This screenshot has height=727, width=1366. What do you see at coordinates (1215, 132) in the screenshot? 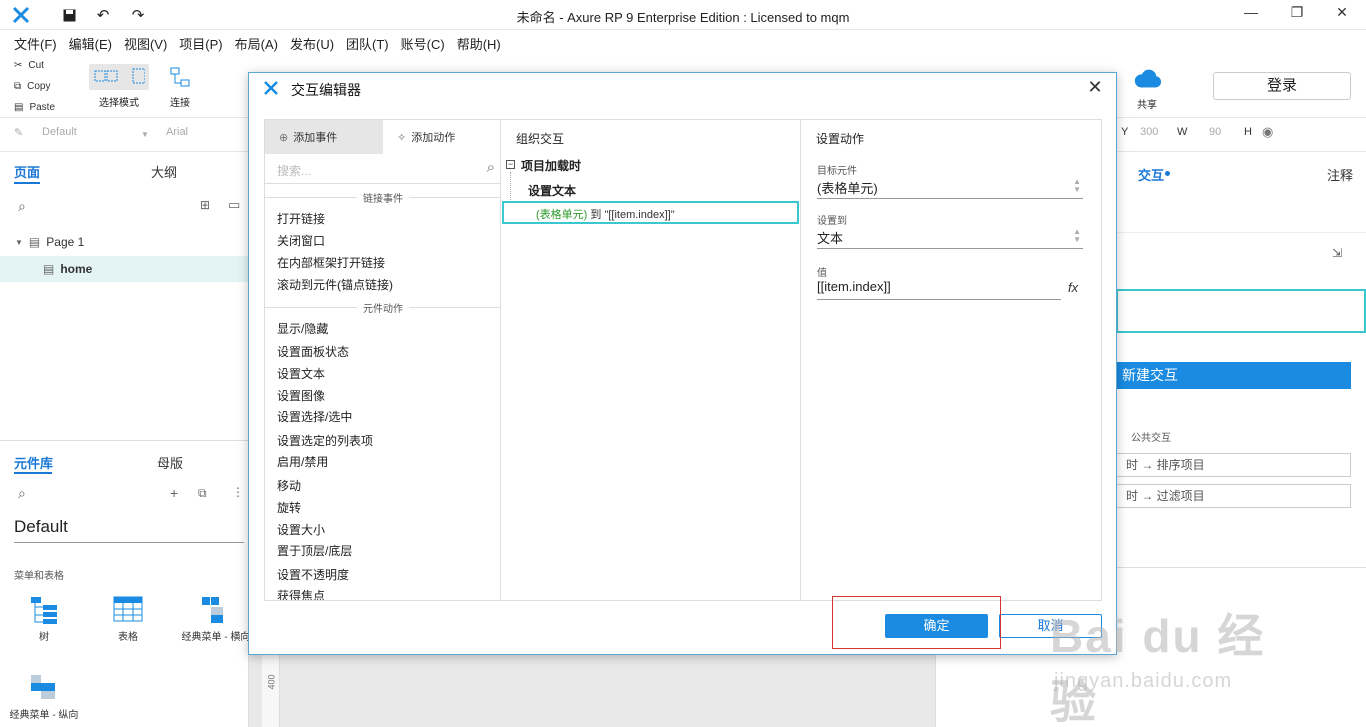
I see `w-input: 90` at bounding box center [1215, 132].